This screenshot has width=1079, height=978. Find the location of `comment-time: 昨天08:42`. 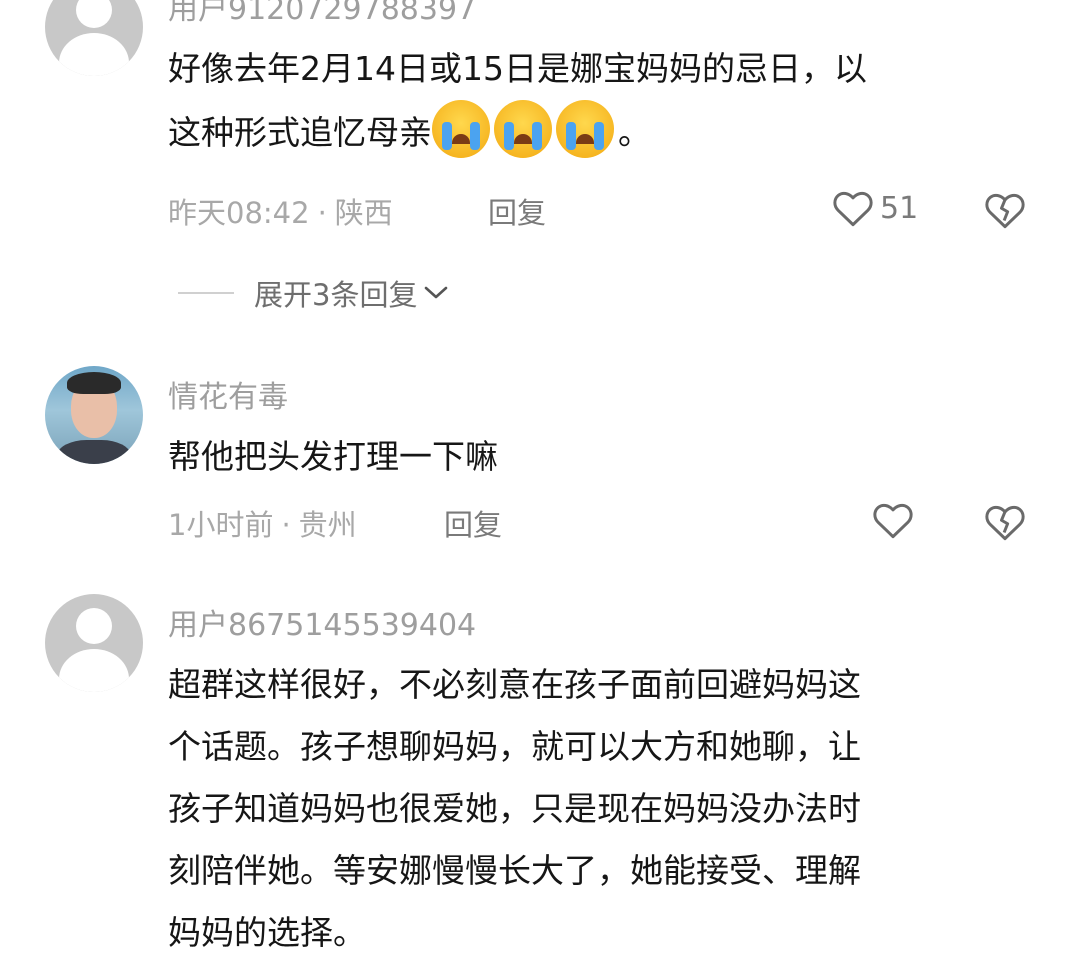

comment-time: 昨天08:42 is located at coordinates (239, 213).